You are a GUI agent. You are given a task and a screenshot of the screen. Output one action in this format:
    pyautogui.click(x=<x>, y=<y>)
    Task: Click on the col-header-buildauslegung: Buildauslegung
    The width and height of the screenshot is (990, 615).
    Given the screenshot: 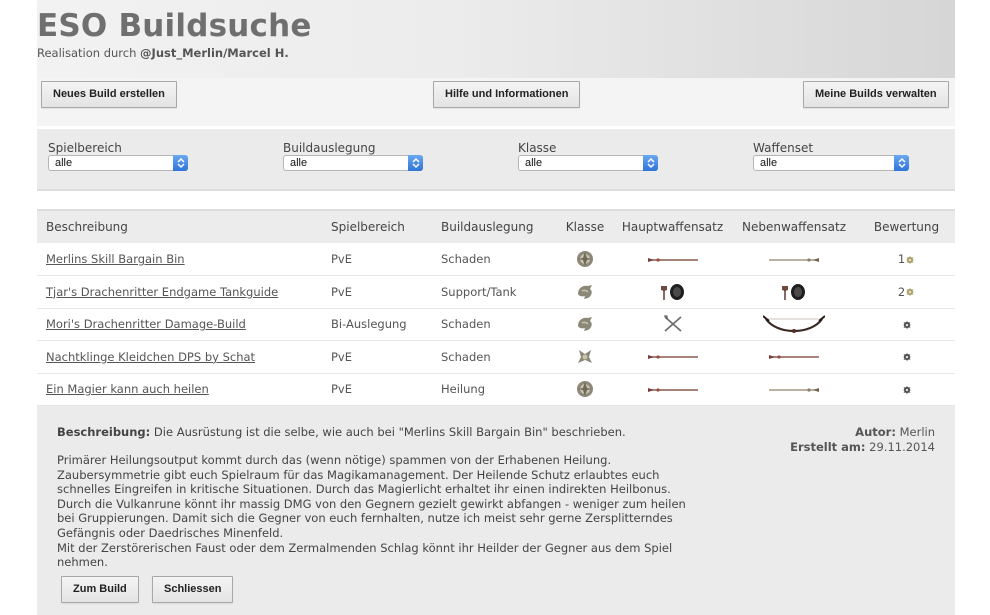 What is the action you would take?
    pyautogui.click(x=493, y=226)
    